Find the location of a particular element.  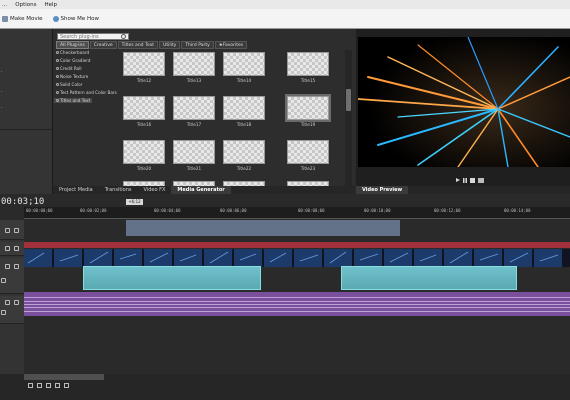

category-favorites: ★Favorites is located at coordinates (231, 45).